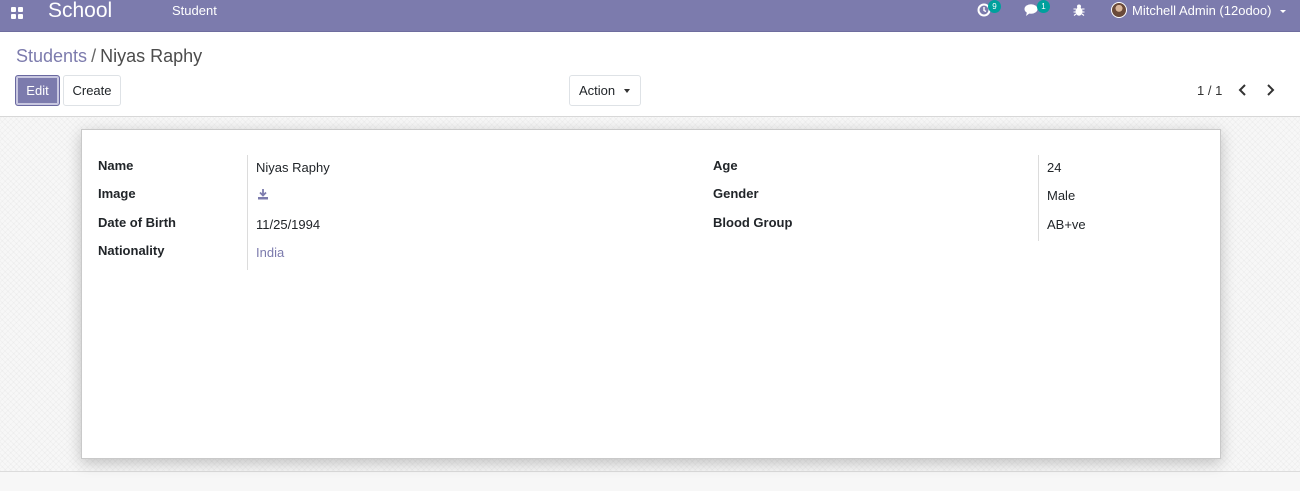  I want to click on field-value-date-of-birth: 11/25/1994, so click(288, 224).